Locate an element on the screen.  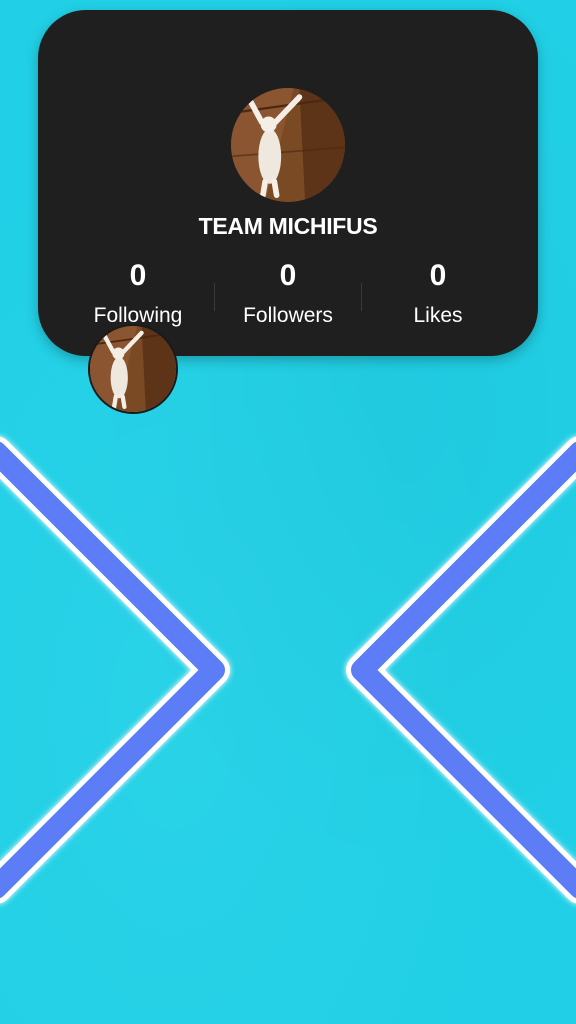
likes-label: Likes is located at coordinates (438, 315).